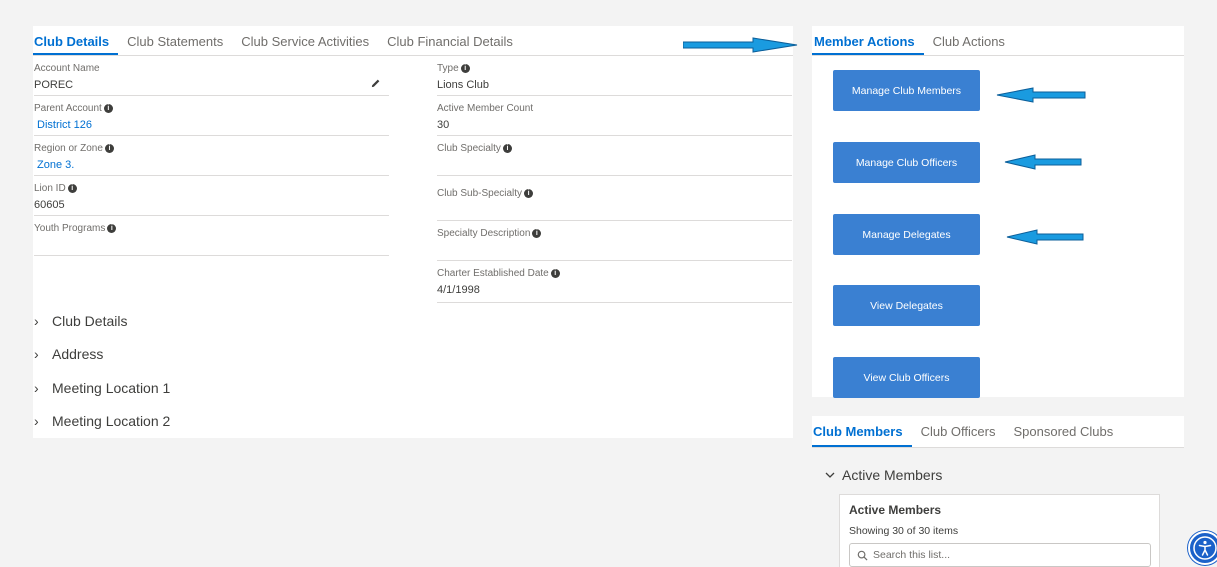 The height and width of the screenshot is (567, 1217). Describe the element at coordinates (1205, 548) in the screenshot. I see `accessibility-icon` at that location.